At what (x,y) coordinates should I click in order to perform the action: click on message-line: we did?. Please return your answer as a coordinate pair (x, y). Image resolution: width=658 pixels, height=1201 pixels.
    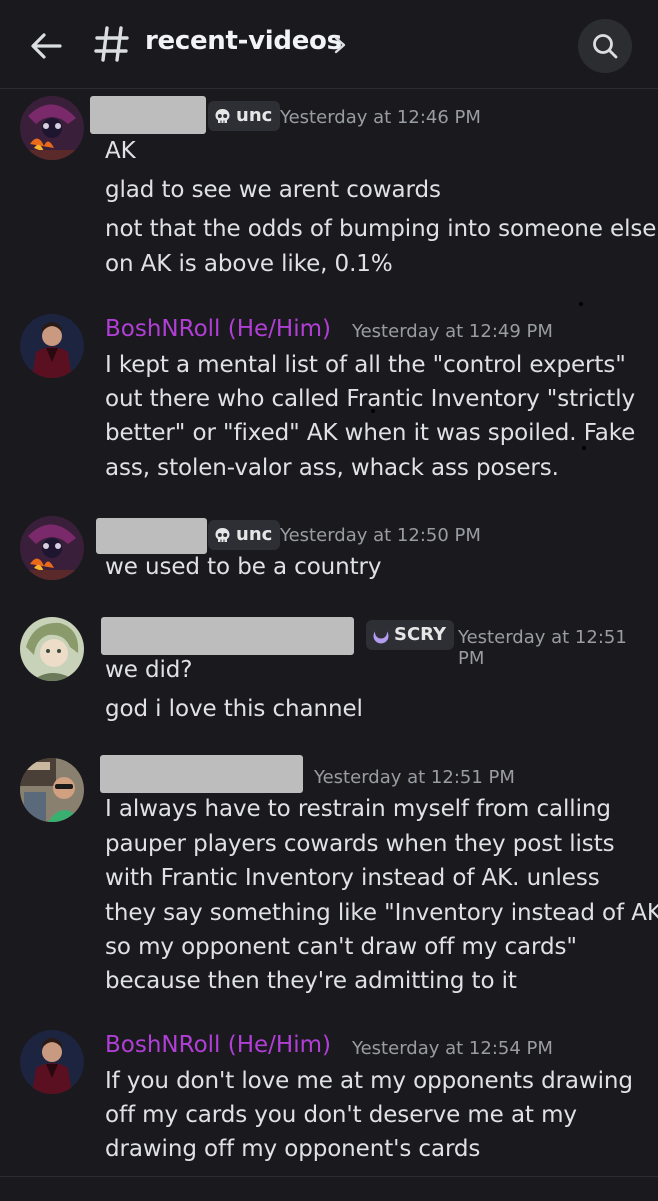
    Looking at the image, I should click on (149, 670).